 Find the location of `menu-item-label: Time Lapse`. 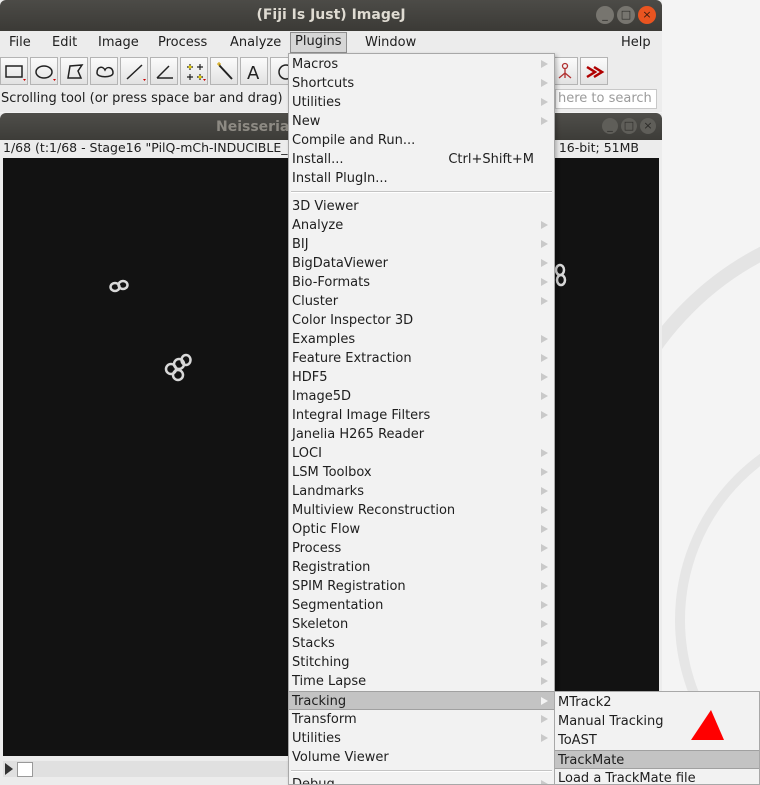

menu-item-label: Time Lapse is located at coordinates (329, 681).